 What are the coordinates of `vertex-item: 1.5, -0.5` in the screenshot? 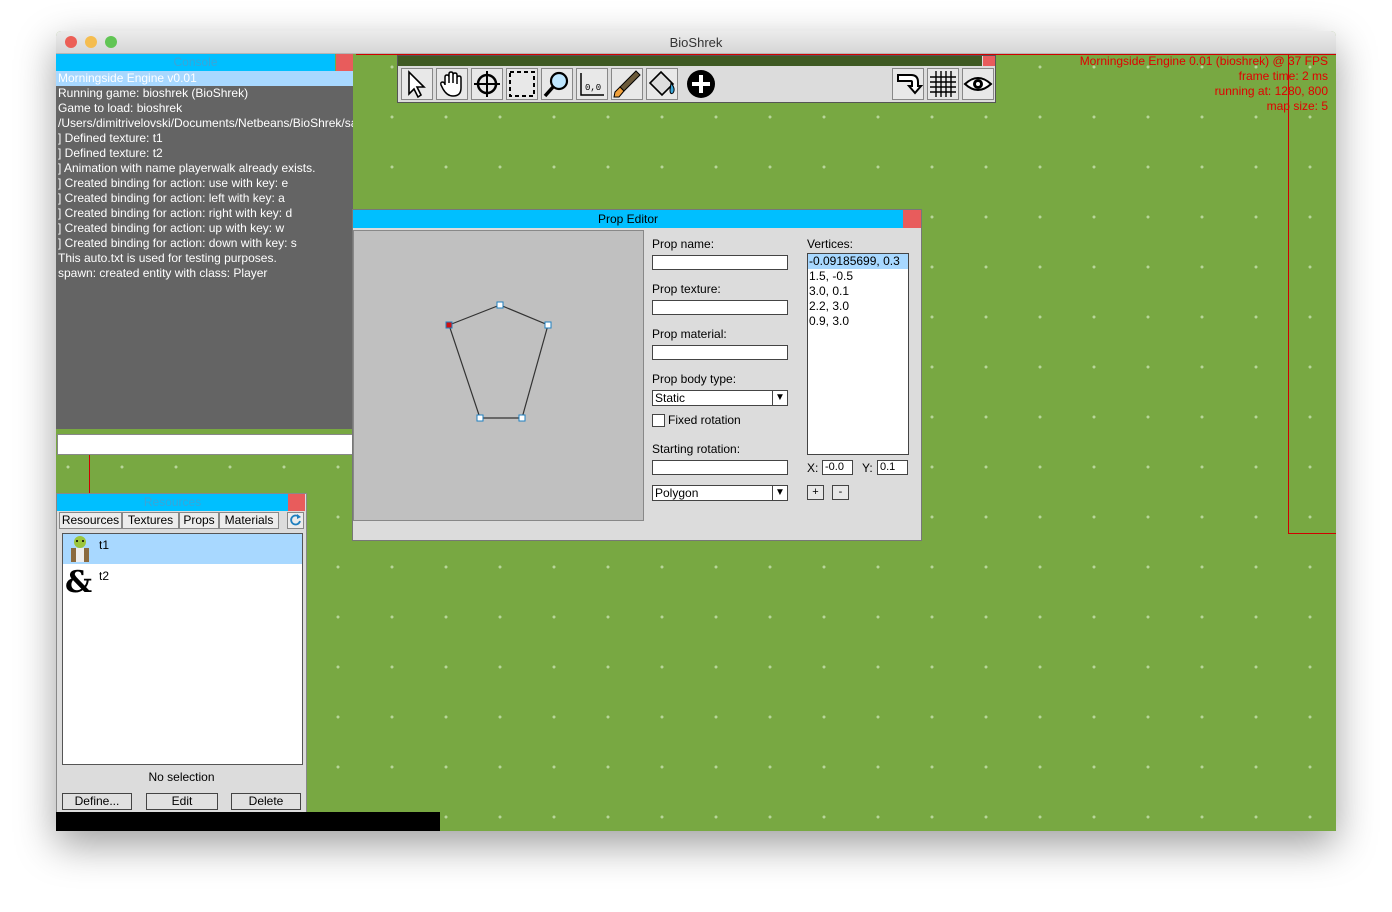 It's located at (858, 276).